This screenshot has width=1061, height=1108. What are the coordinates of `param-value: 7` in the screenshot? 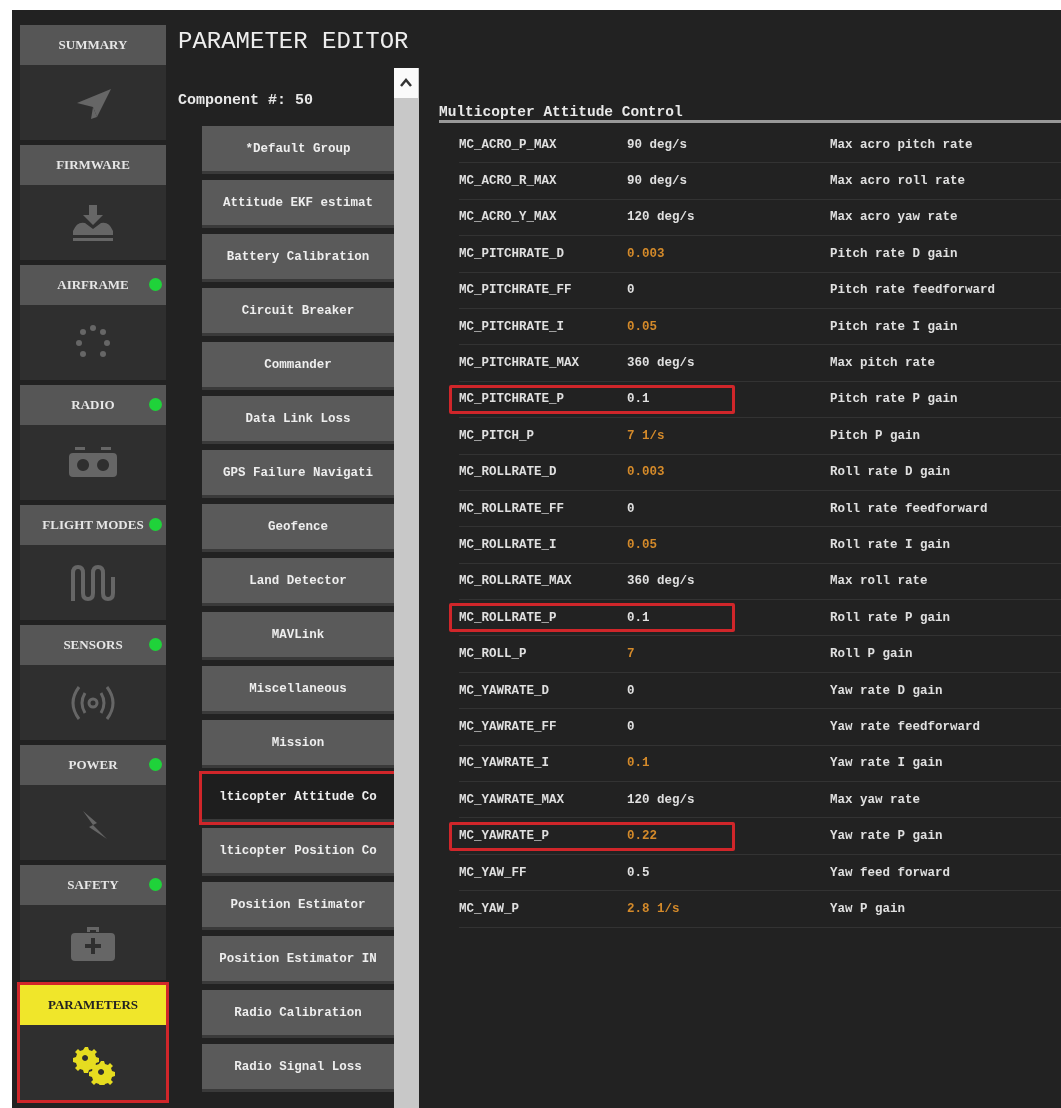 It's located at (631, 654).